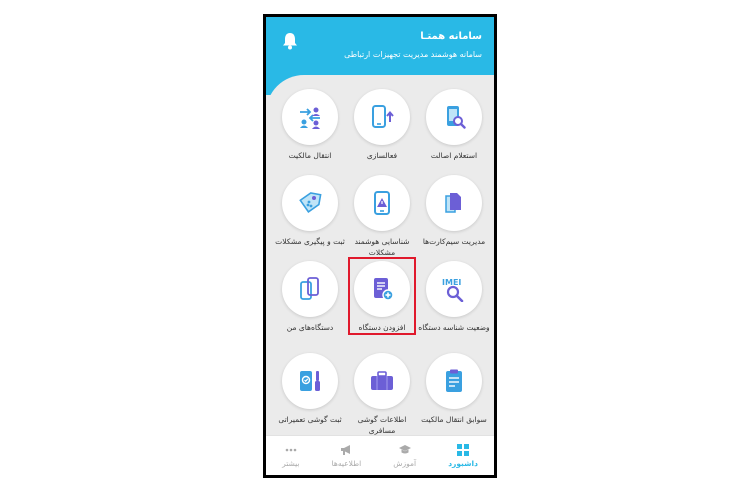  Describe the element at coordinates (346, 463) in the screenshot. I see `nav-label: اطلاعیه‌ها` at that location.